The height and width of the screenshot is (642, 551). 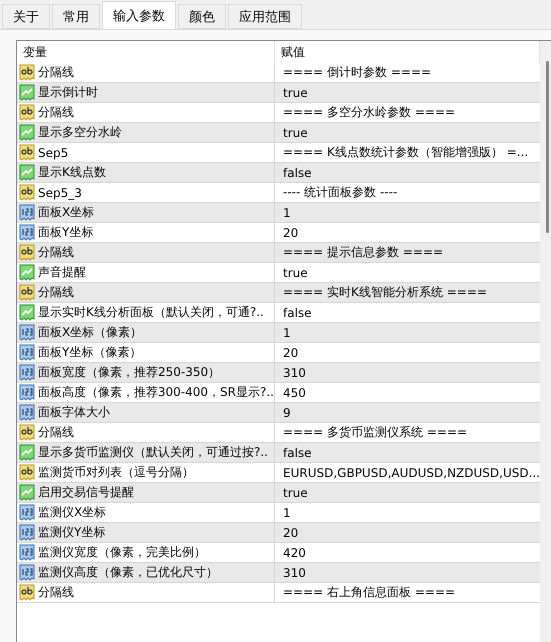 I want to click on variable-name: 监测仪Y坐标, so click(x=72, y=532).